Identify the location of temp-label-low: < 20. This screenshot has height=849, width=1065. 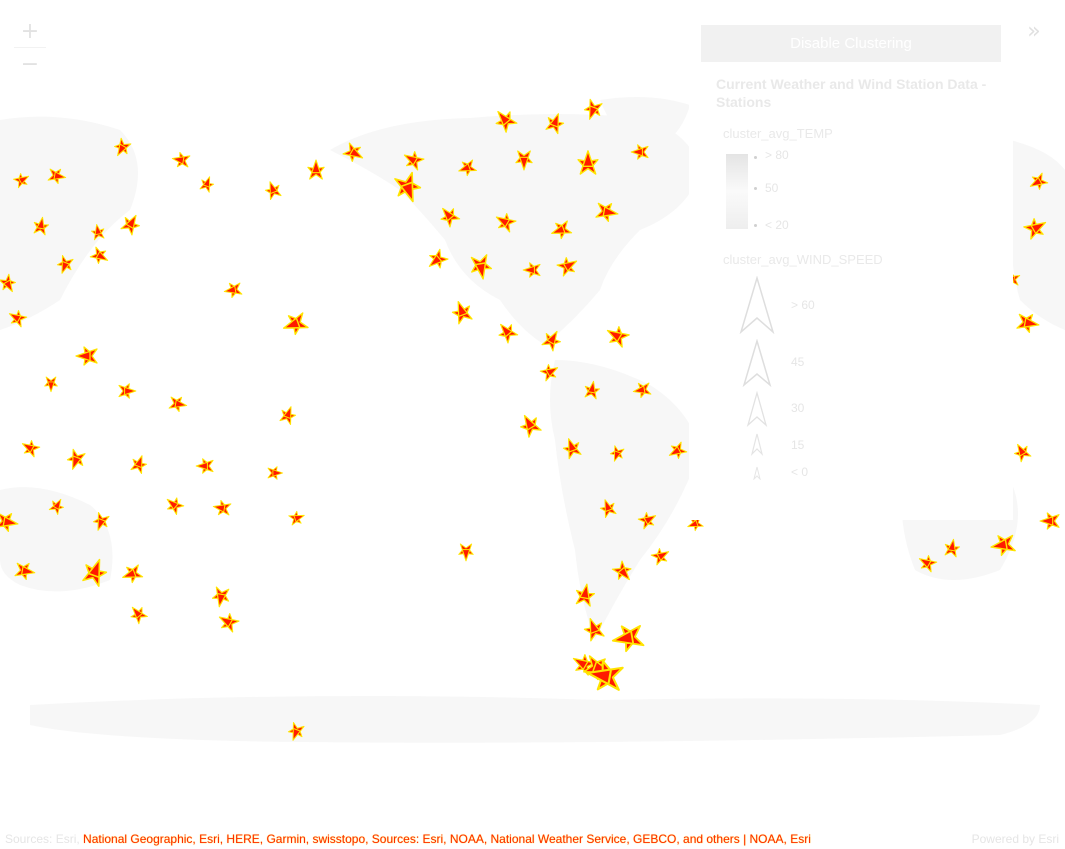
(777, 225).